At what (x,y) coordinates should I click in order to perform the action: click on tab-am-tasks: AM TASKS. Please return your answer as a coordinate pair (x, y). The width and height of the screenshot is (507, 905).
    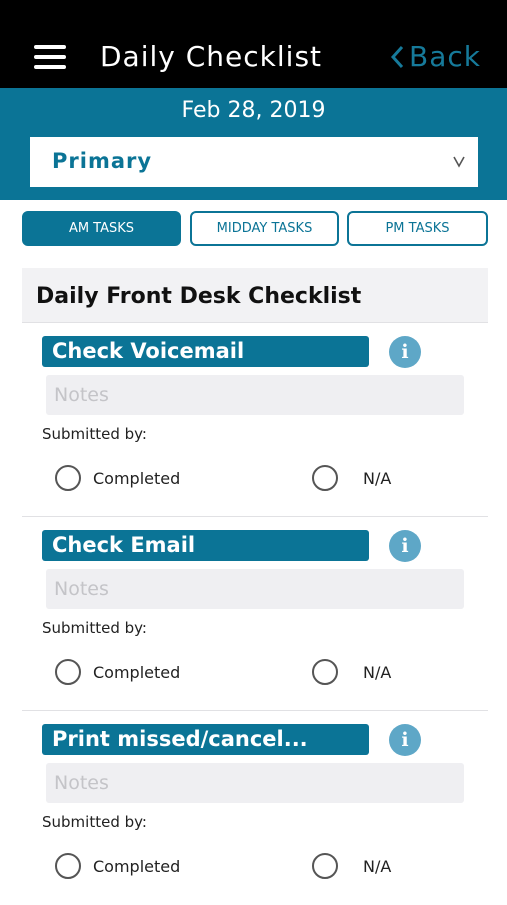
    Looking at the image, I should click on (101, 228).